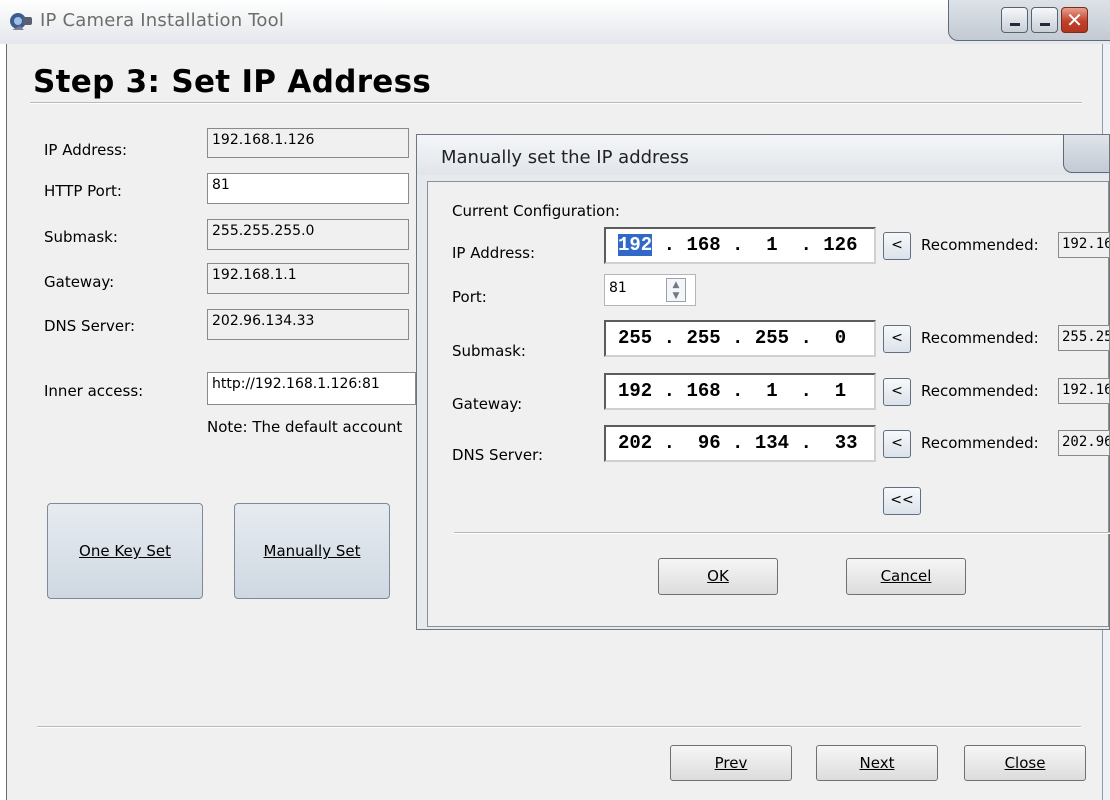 Image resolution: width=1110 pixels, height=800 pixels. Describe the element at coordinates (902, 501) in the screenshot. I see `collapse-recommended-button: <<` at that location.